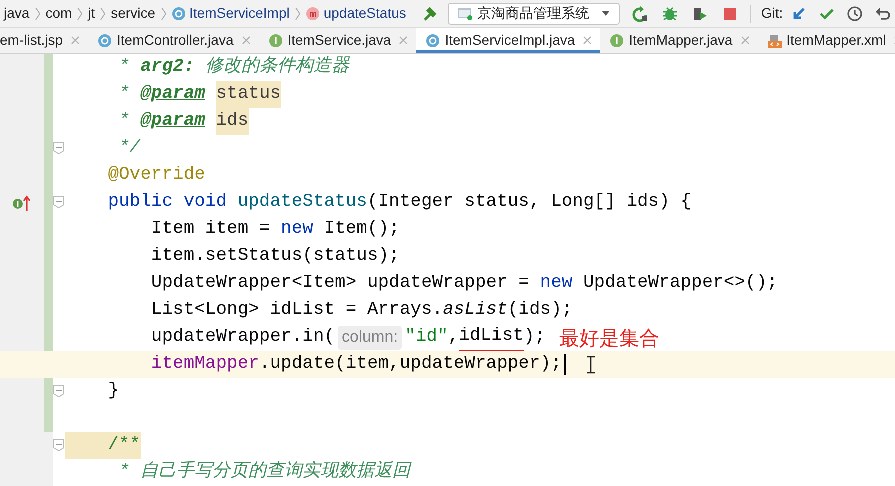  Describe the element at coordinates (640, 14) in the screenshot. I see `rerun-icon` at that location.